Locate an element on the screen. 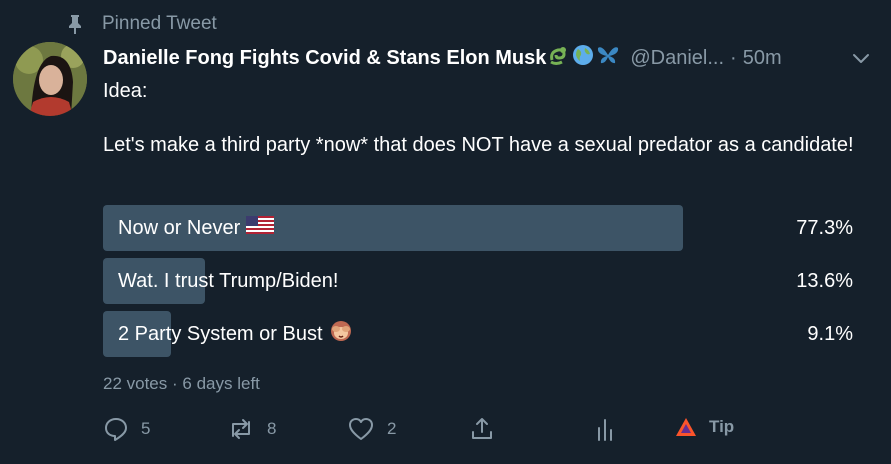 This screenshot has height=464, width=891. poll-option-percent: 77.3% is located at coordinates (824, 228).